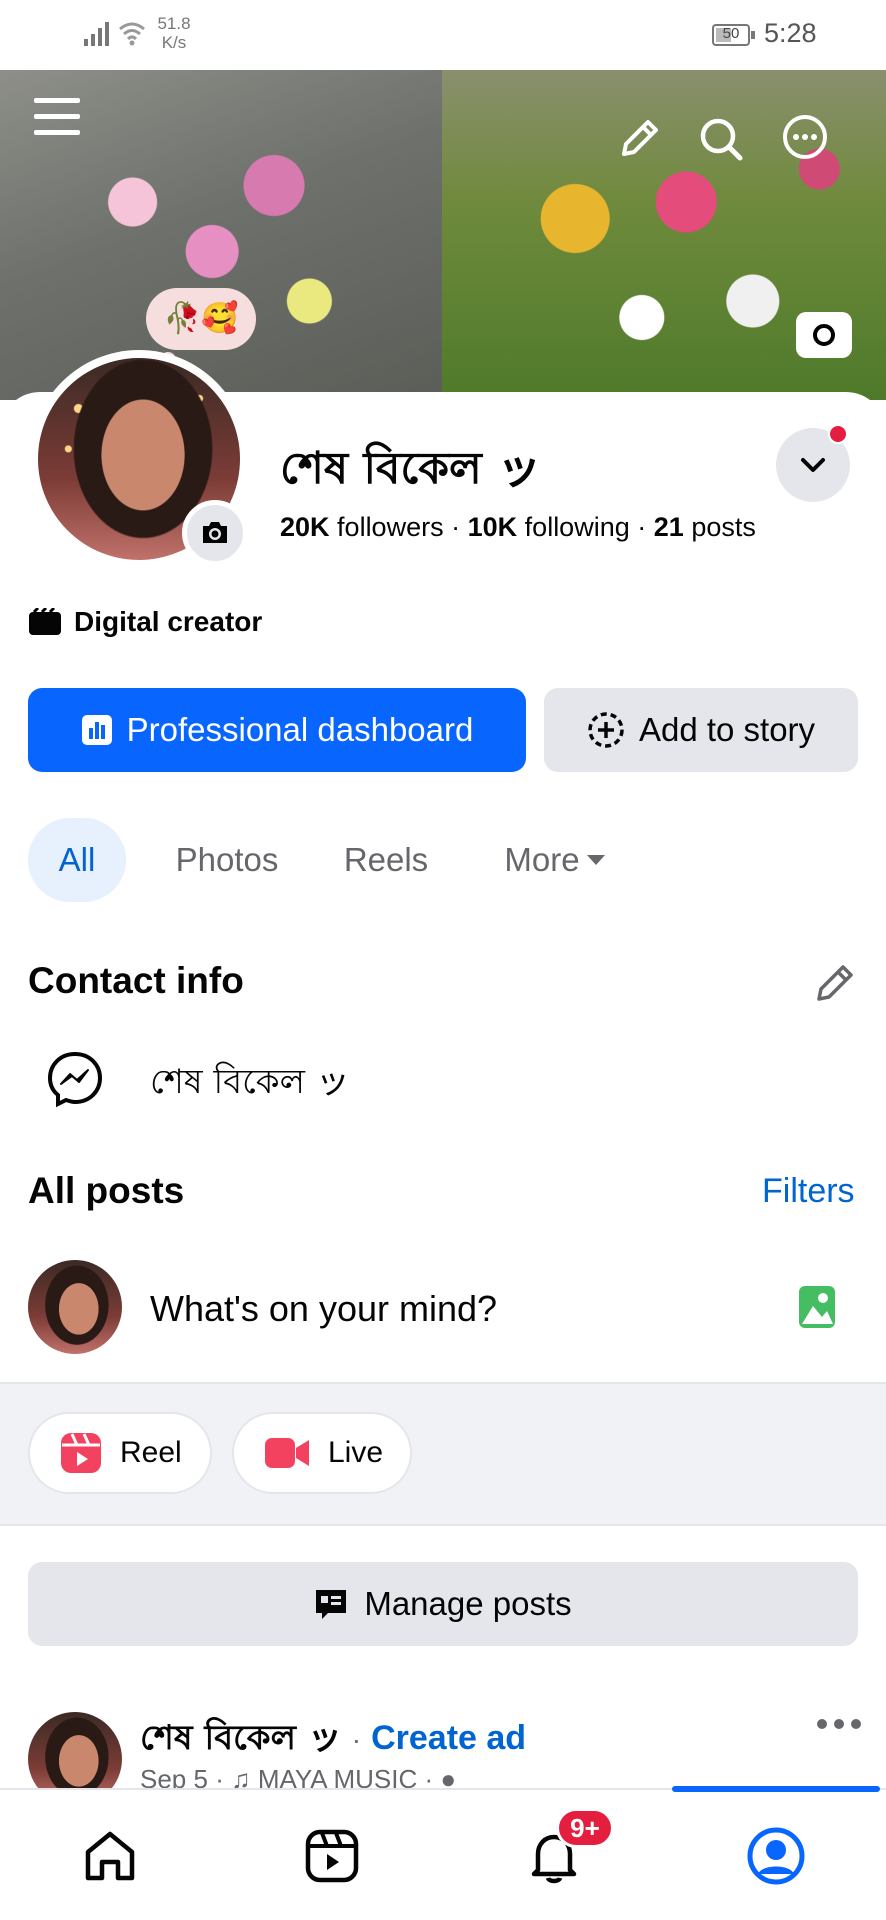 The image size is (886, 1920). I want to click on profile-name: শেষ বিকেল ッ, so click(411, 468).